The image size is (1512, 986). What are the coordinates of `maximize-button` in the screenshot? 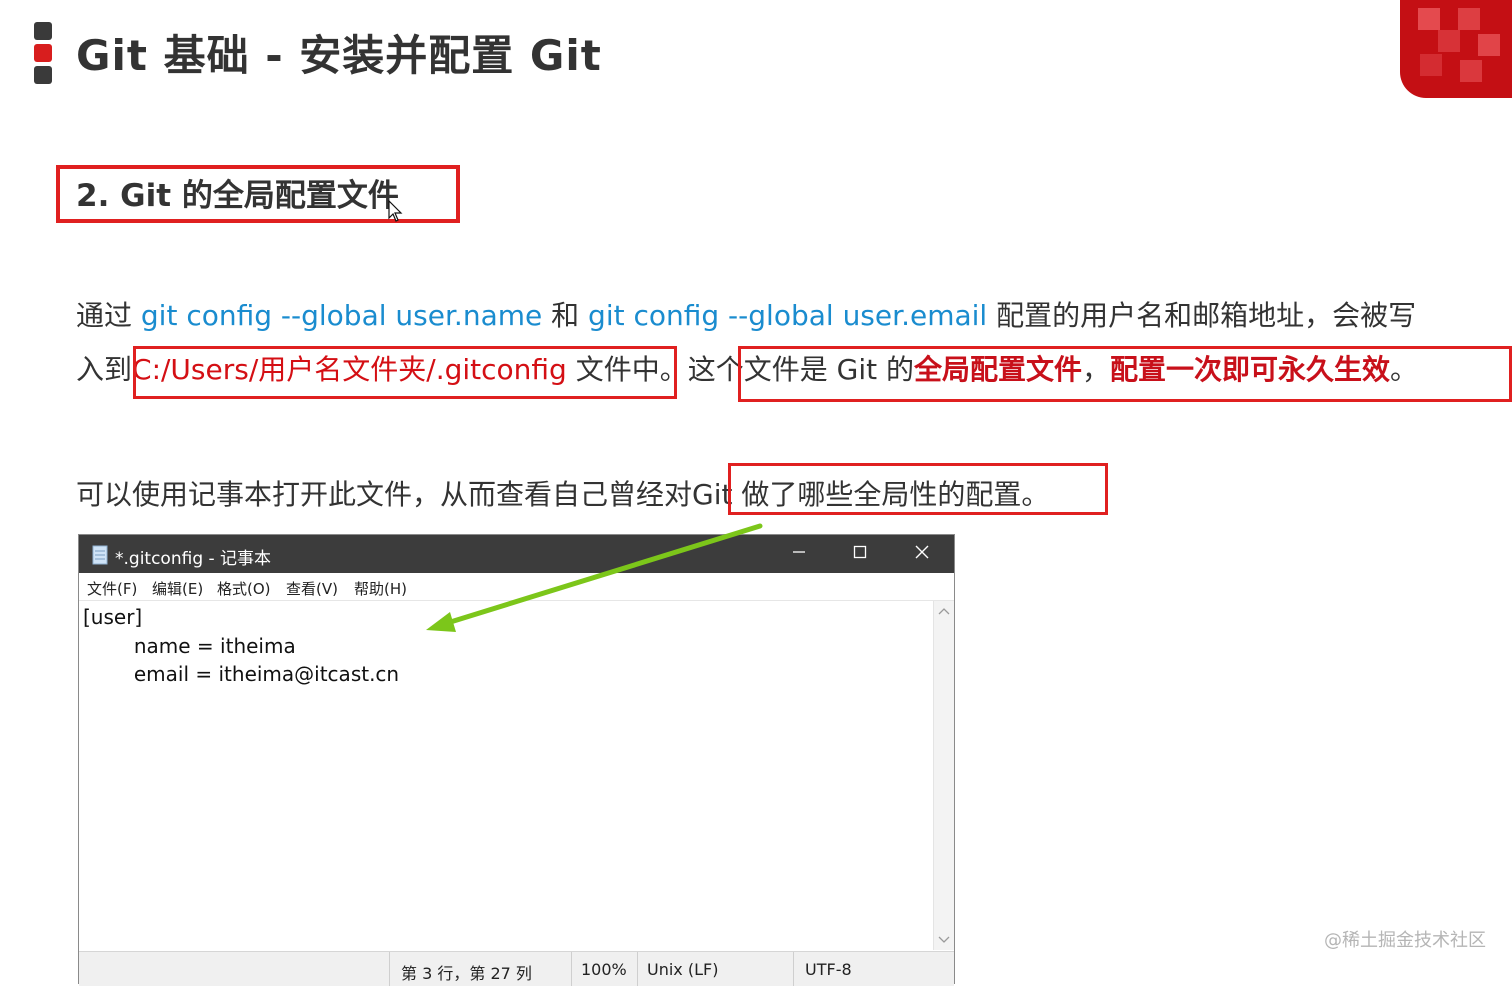 It's located at (860, 554).